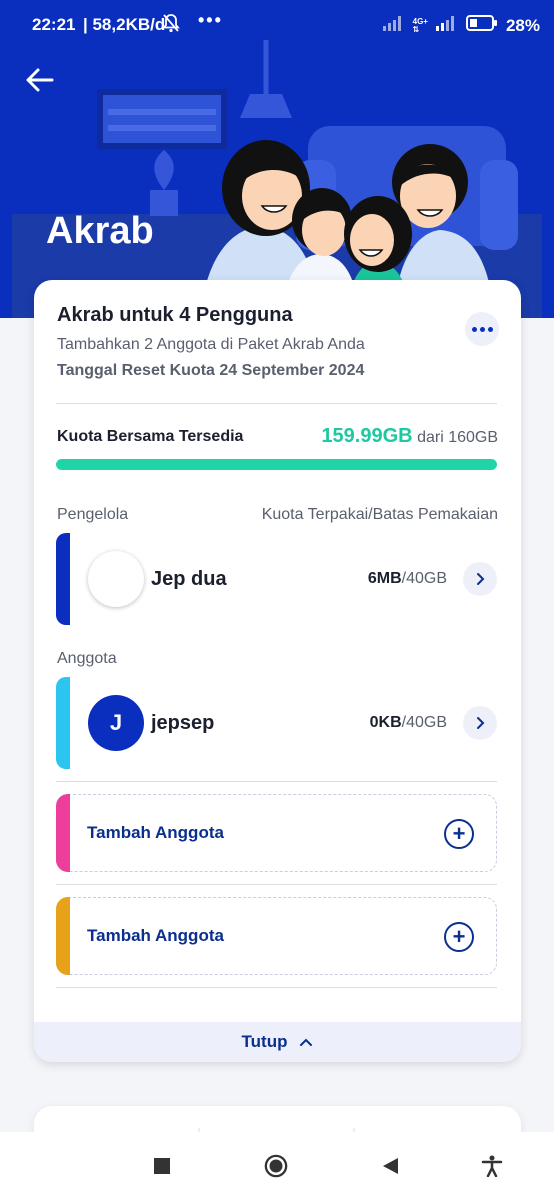  What do you see at coordinates (264, 1041) in the screenshot?
I see `close-label: Tutup` at bounding box center [264, 1041].